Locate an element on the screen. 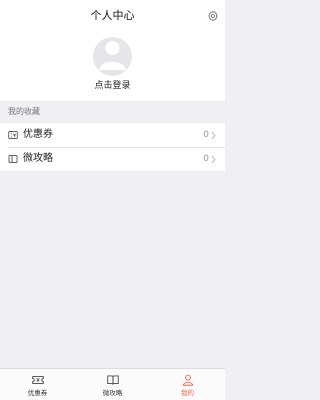 This screenshot has width=320, height=400. user-avatar-icon is located at coordinates (112, 56).